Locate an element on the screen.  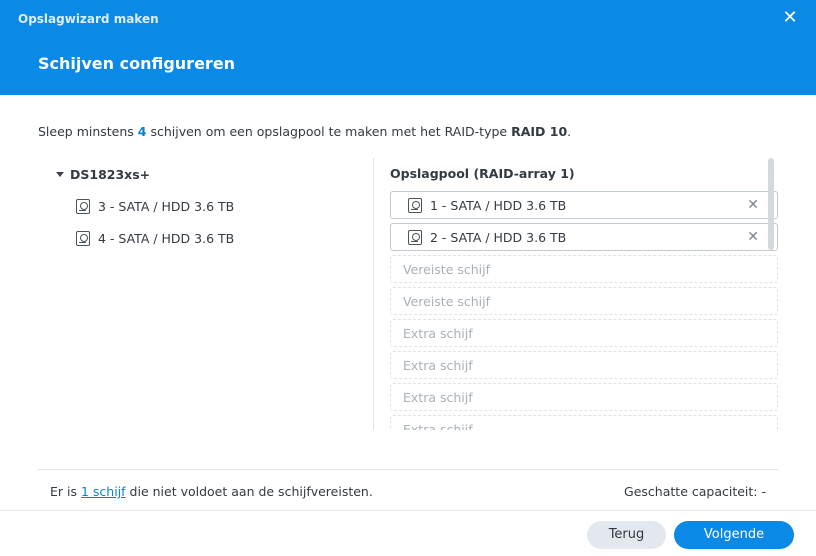
warning-suffix: die niet voldoet aan de schijfvereisten. is located at coordinates (249, 491).